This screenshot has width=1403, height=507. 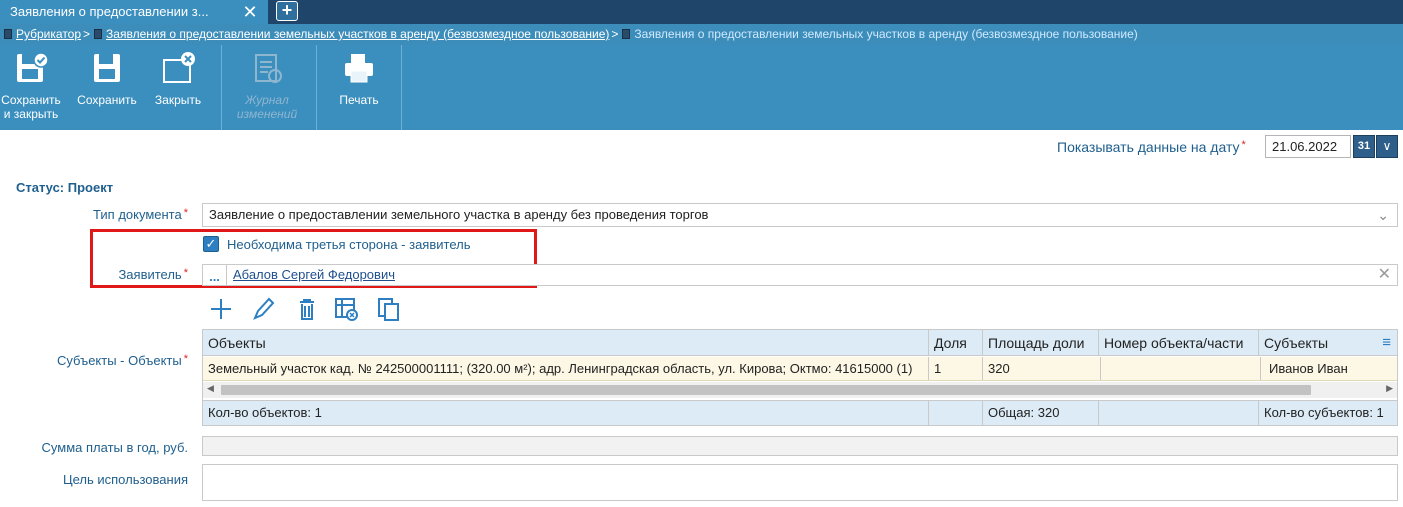 I want to click on save-button: Сохранить, so click(x=107, y=87).